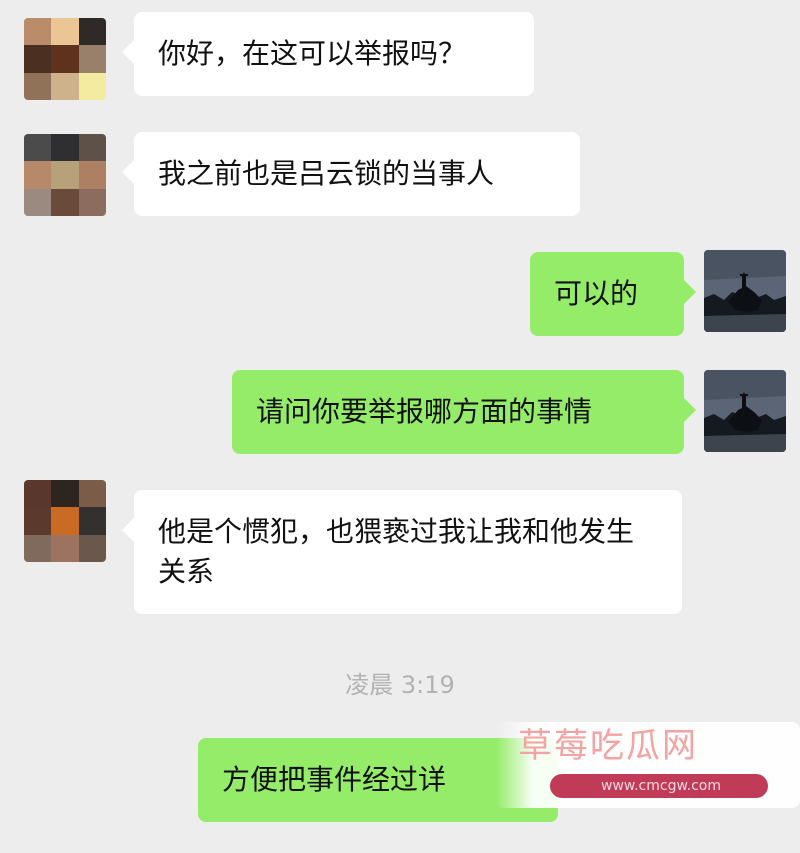  Describe the element at coordinates (326, 173) in the screenshot. I see `message-text: 我之前也是吕云锁的当事人` at that location.